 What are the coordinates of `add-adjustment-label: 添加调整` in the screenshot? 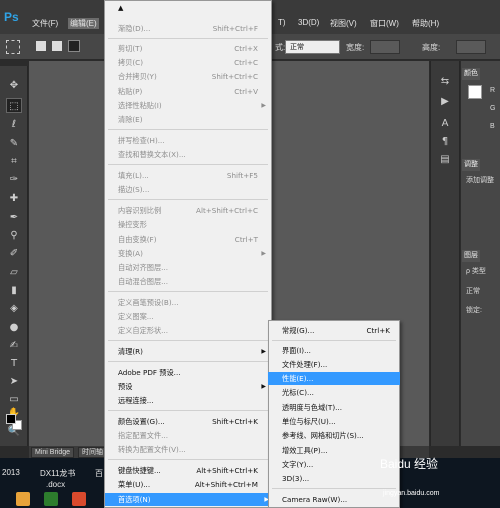 It's located at (480, 180).